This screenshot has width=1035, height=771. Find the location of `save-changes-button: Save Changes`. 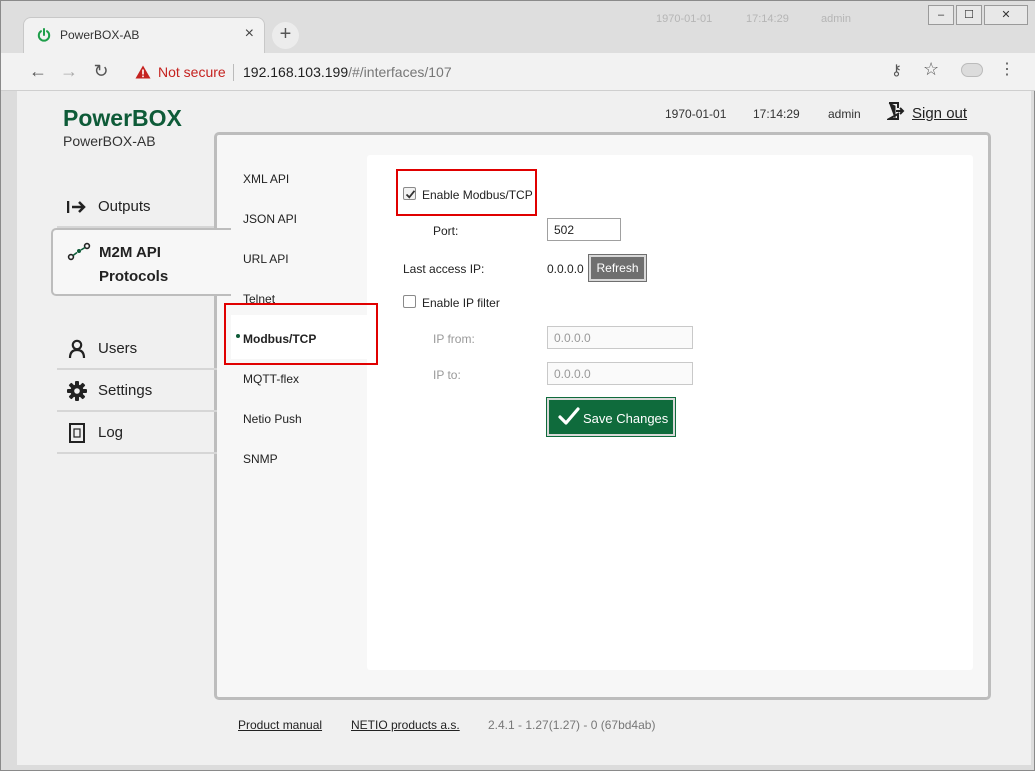

save-changes-button: Save Changes is located at coordinates (611, 417).